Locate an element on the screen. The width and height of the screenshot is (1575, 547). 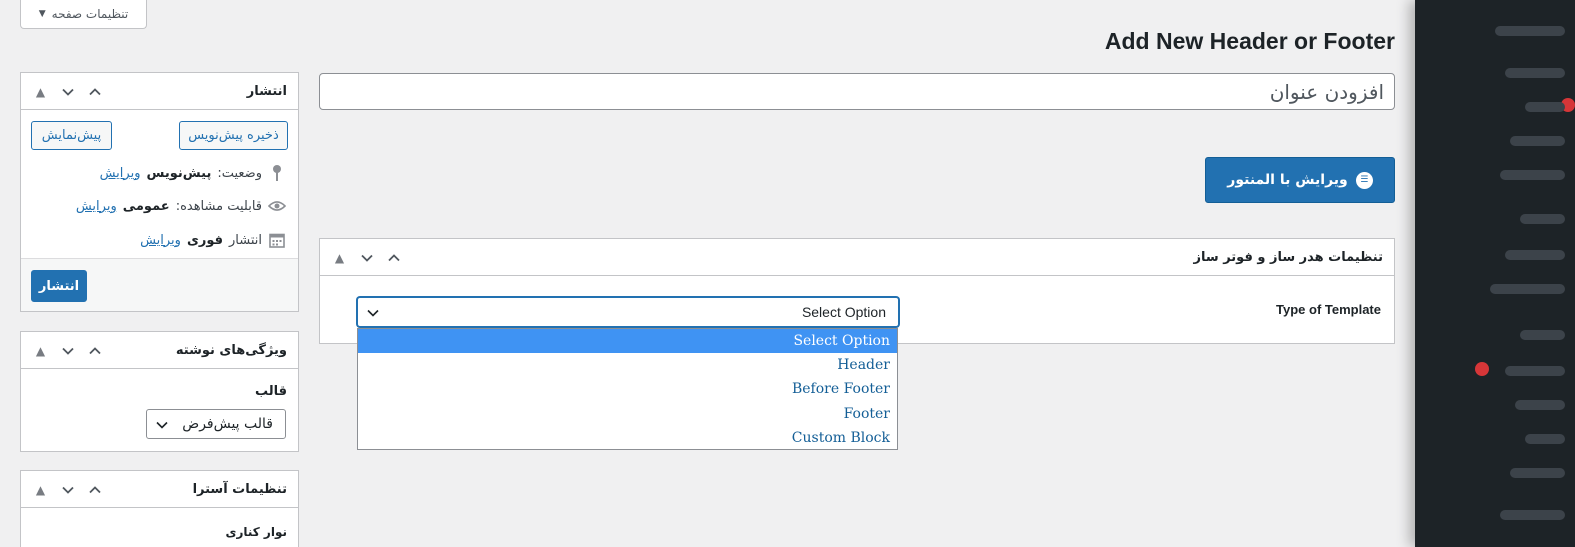
template-select-value: قالب پیش‌فرض is located at coordinates (227, 424).